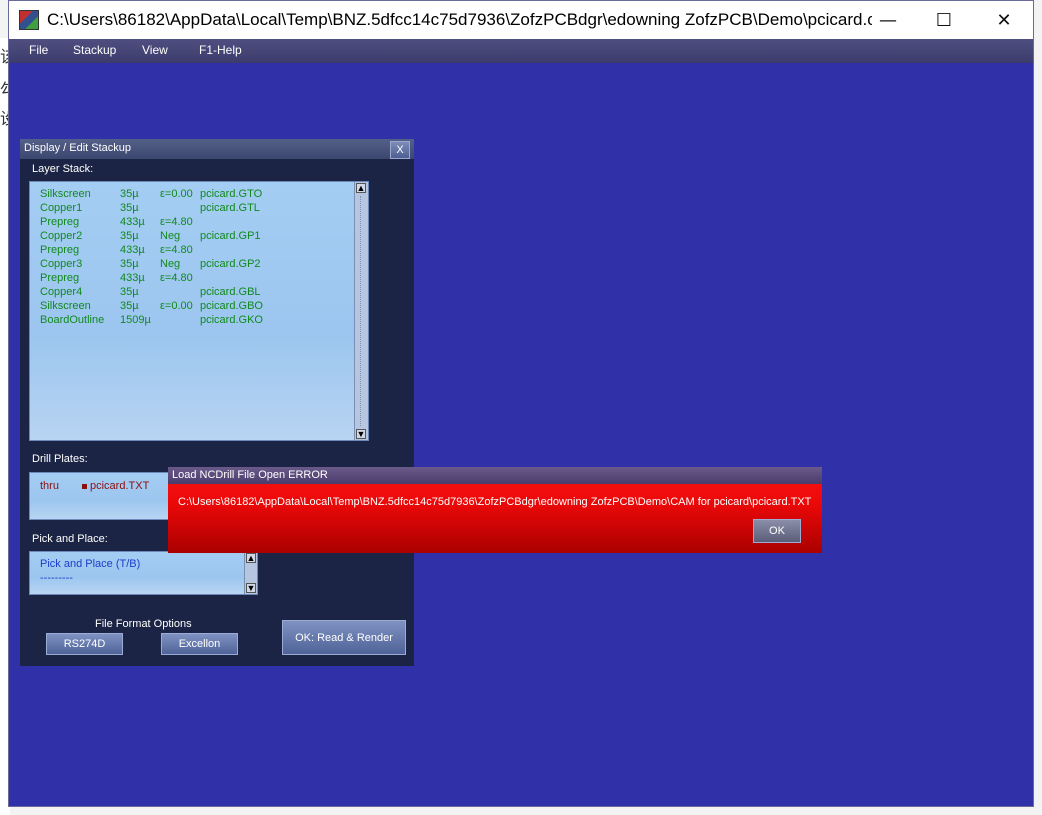 The width and height of the screenshot is (1042, 815). What do you see at coordinates (521, 51) in the screenshot?
I see `menu-bar: File Stackup View F1-Help` at bounding box center [521, 51].